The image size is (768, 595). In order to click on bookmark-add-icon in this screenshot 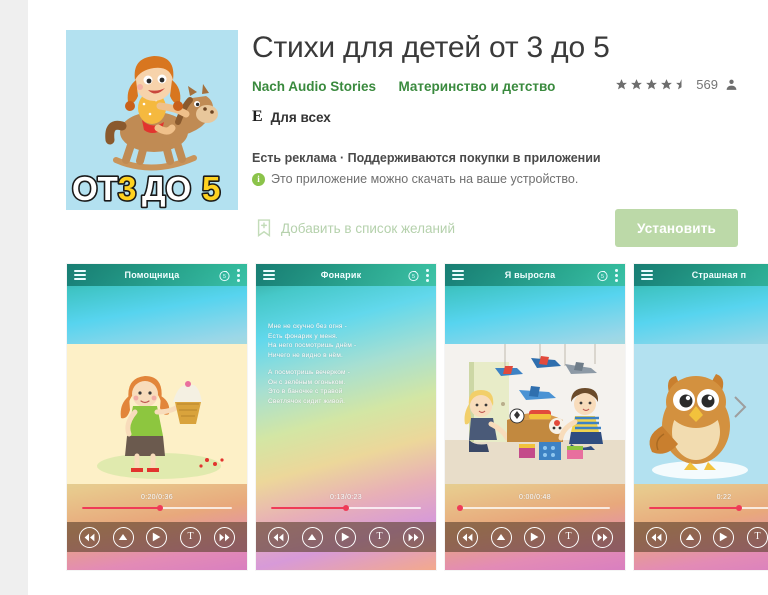, I will do `click(264, 228)`.